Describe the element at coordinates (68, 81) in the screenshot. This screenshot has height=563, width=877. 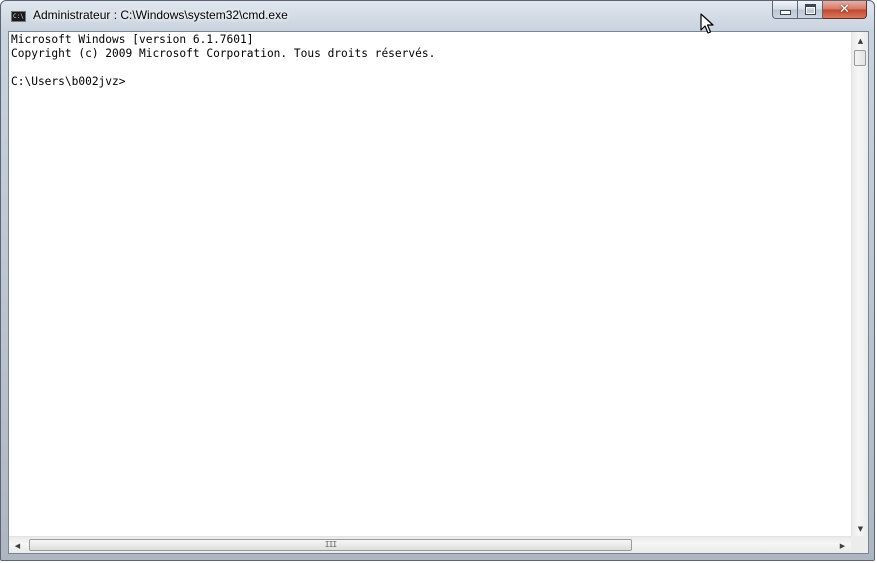
I see `console-prompt: C:\Users\b002jvz>` at that location.